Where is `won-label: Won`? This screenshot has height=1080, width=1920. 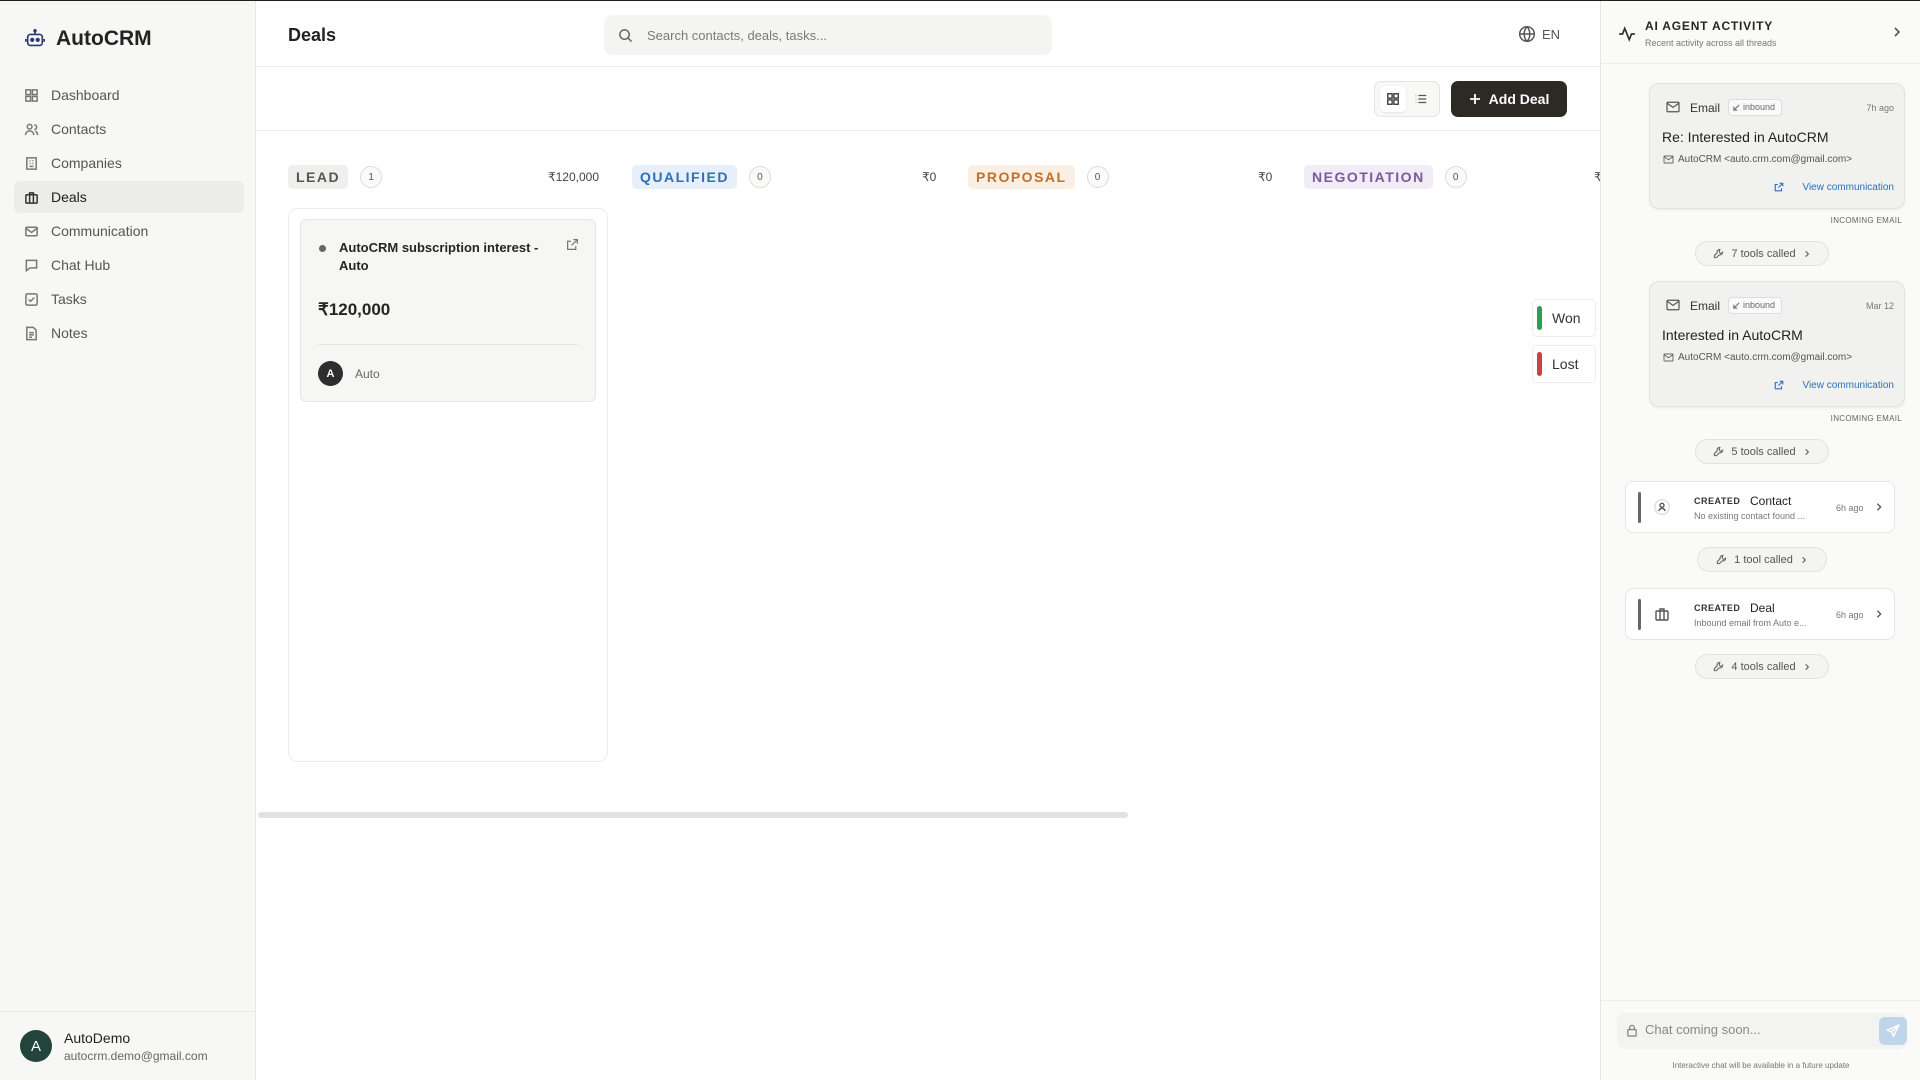 won-label: Won is located at coordinates (1566, 318).